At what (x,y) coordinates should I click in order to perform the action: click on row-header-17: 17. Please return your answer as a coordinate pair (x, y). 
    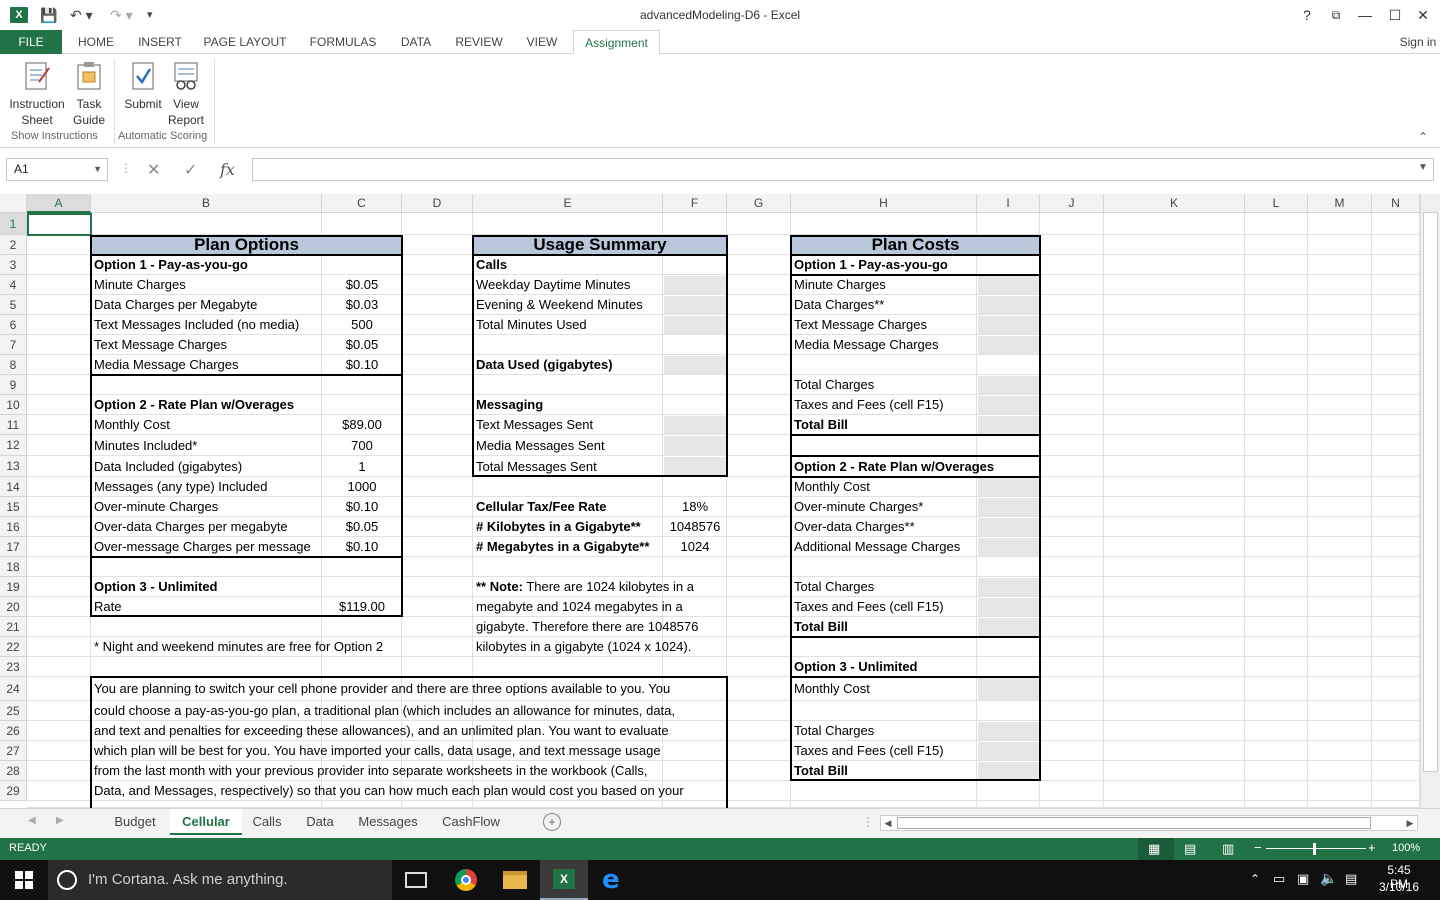
    Looking at the image, I should click on (13, 547).